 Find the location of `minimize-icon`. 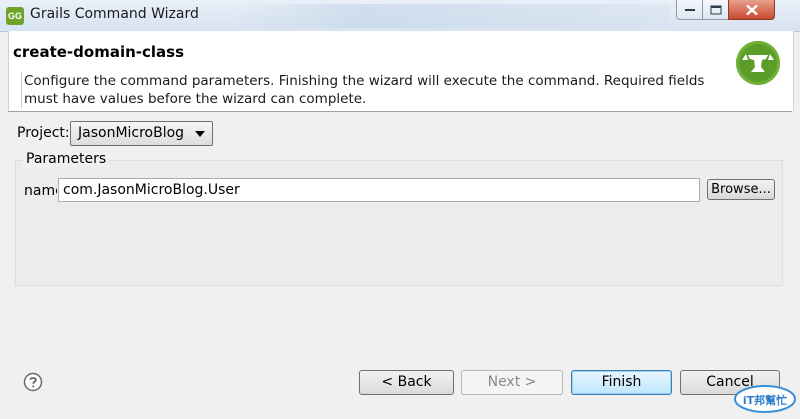

minimize-icon is located at coordinates (689, 9).